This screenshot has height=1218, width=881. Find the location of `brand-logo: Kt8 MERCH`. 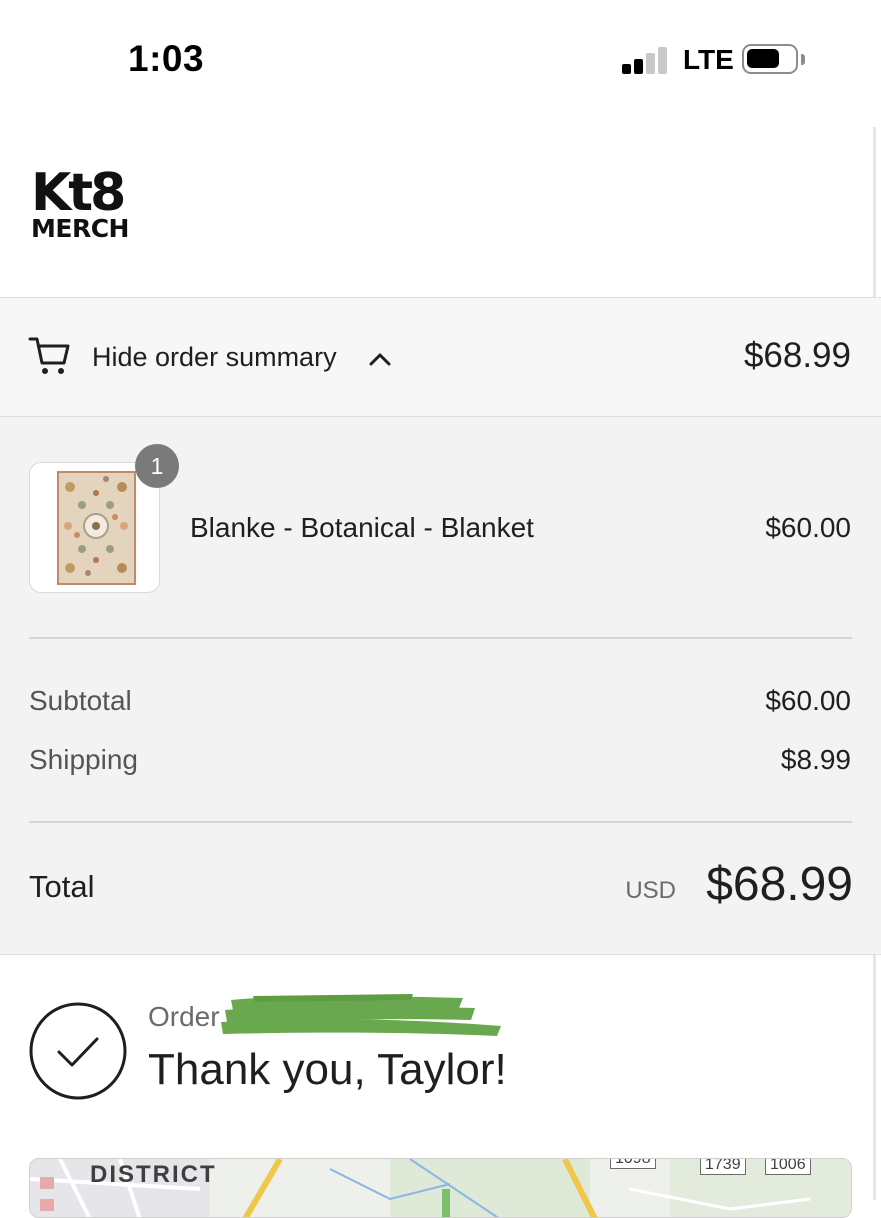

brand-logo: Kt8 MERCH is located at coordinates (86, 201).